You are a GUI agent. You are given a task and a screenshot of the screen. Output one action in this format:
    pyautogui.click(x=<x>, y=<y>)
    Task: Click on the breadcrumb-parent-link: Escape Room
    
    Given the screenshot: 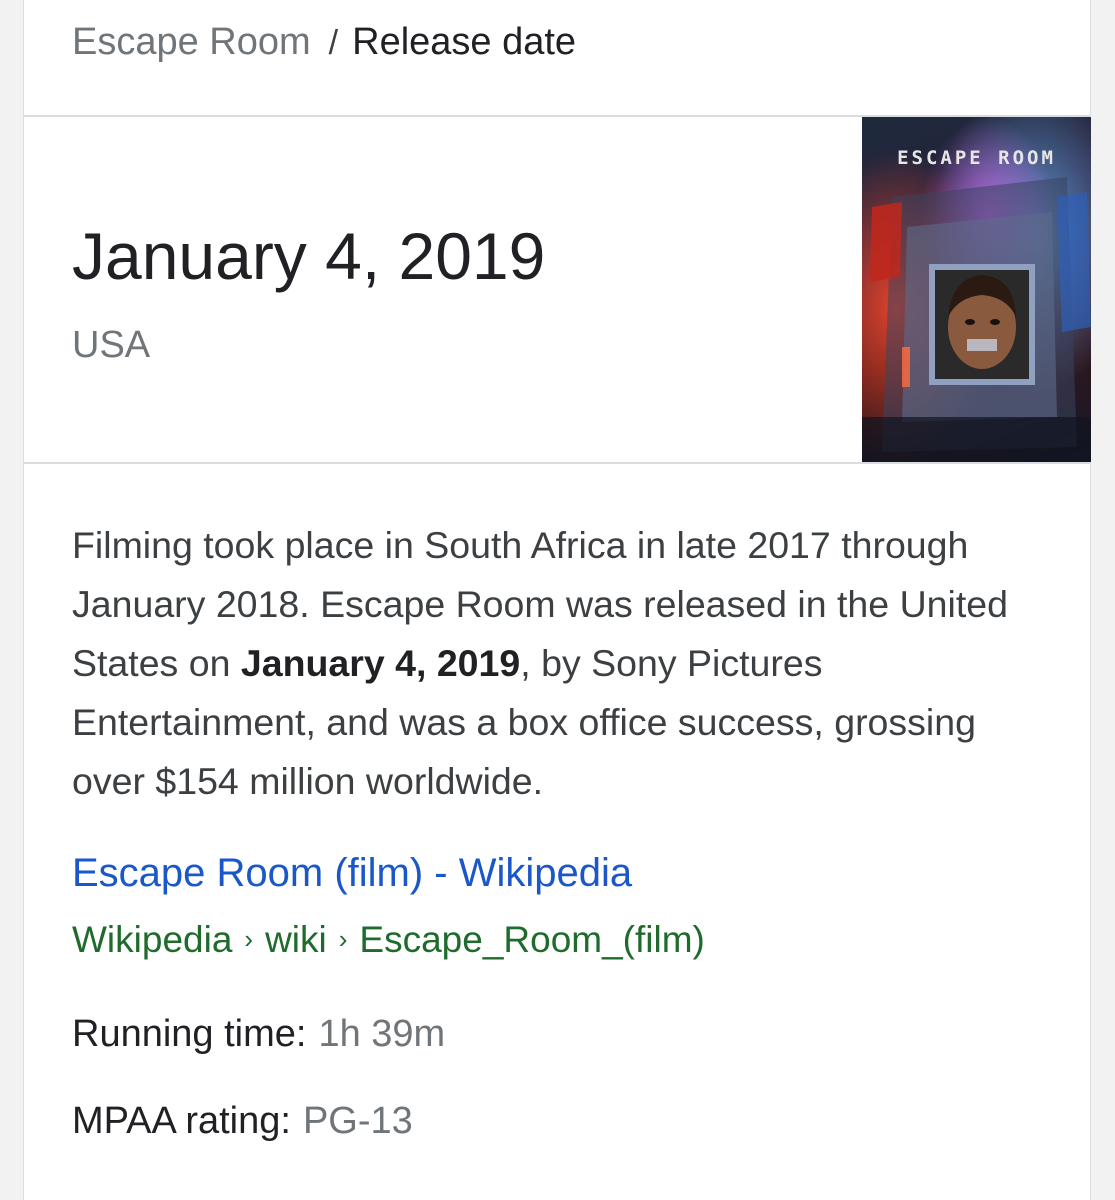 What is the action you would take?
    pyautogui.click(x=191, y=42)
    